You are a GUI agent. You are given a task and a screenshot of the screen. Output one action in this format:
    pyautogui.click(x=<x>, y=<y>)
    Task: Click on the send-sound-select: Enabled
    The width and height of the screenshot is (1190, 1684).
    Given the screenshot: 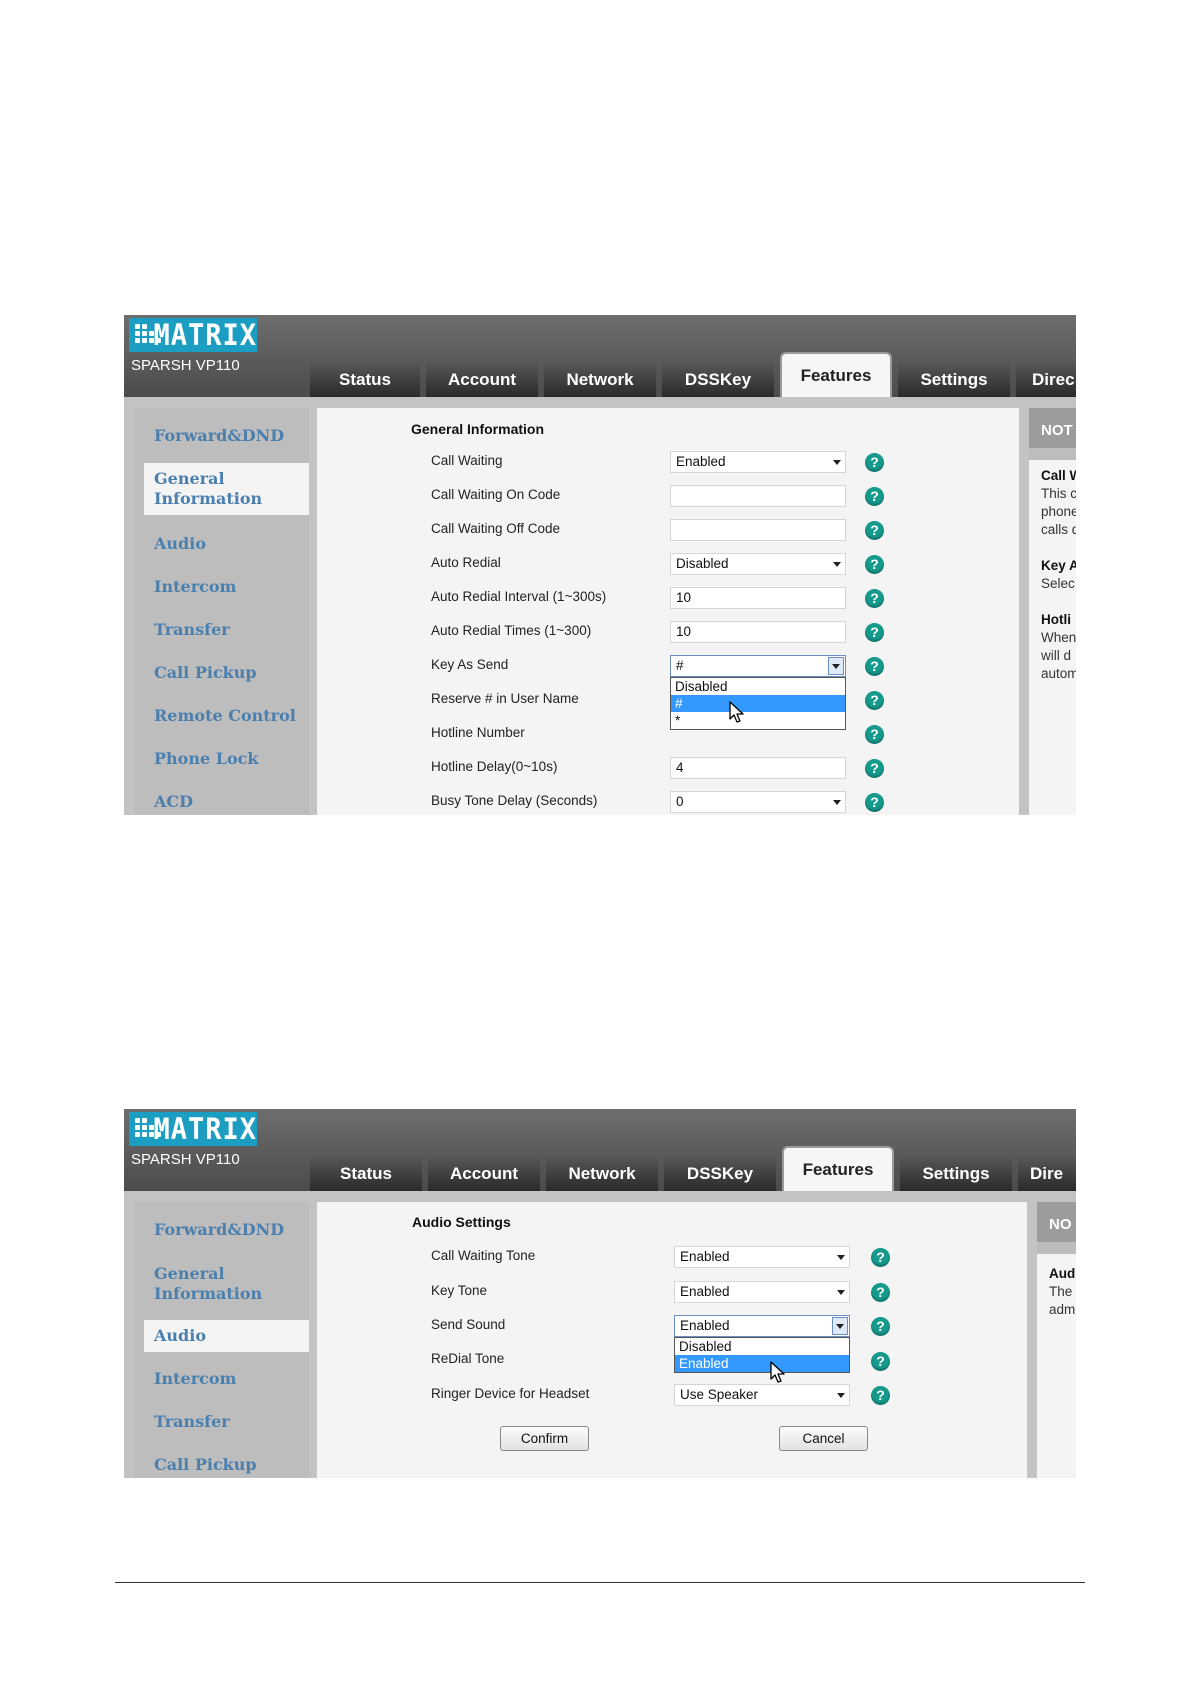 What is the action you would take?
    pyautogui.click(x=762, y=1326)
    